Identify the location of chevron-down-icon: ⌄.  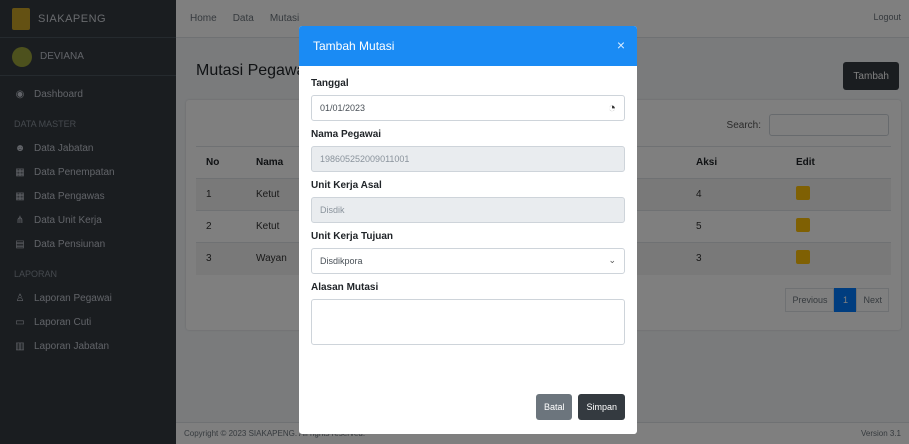
(612, 260).